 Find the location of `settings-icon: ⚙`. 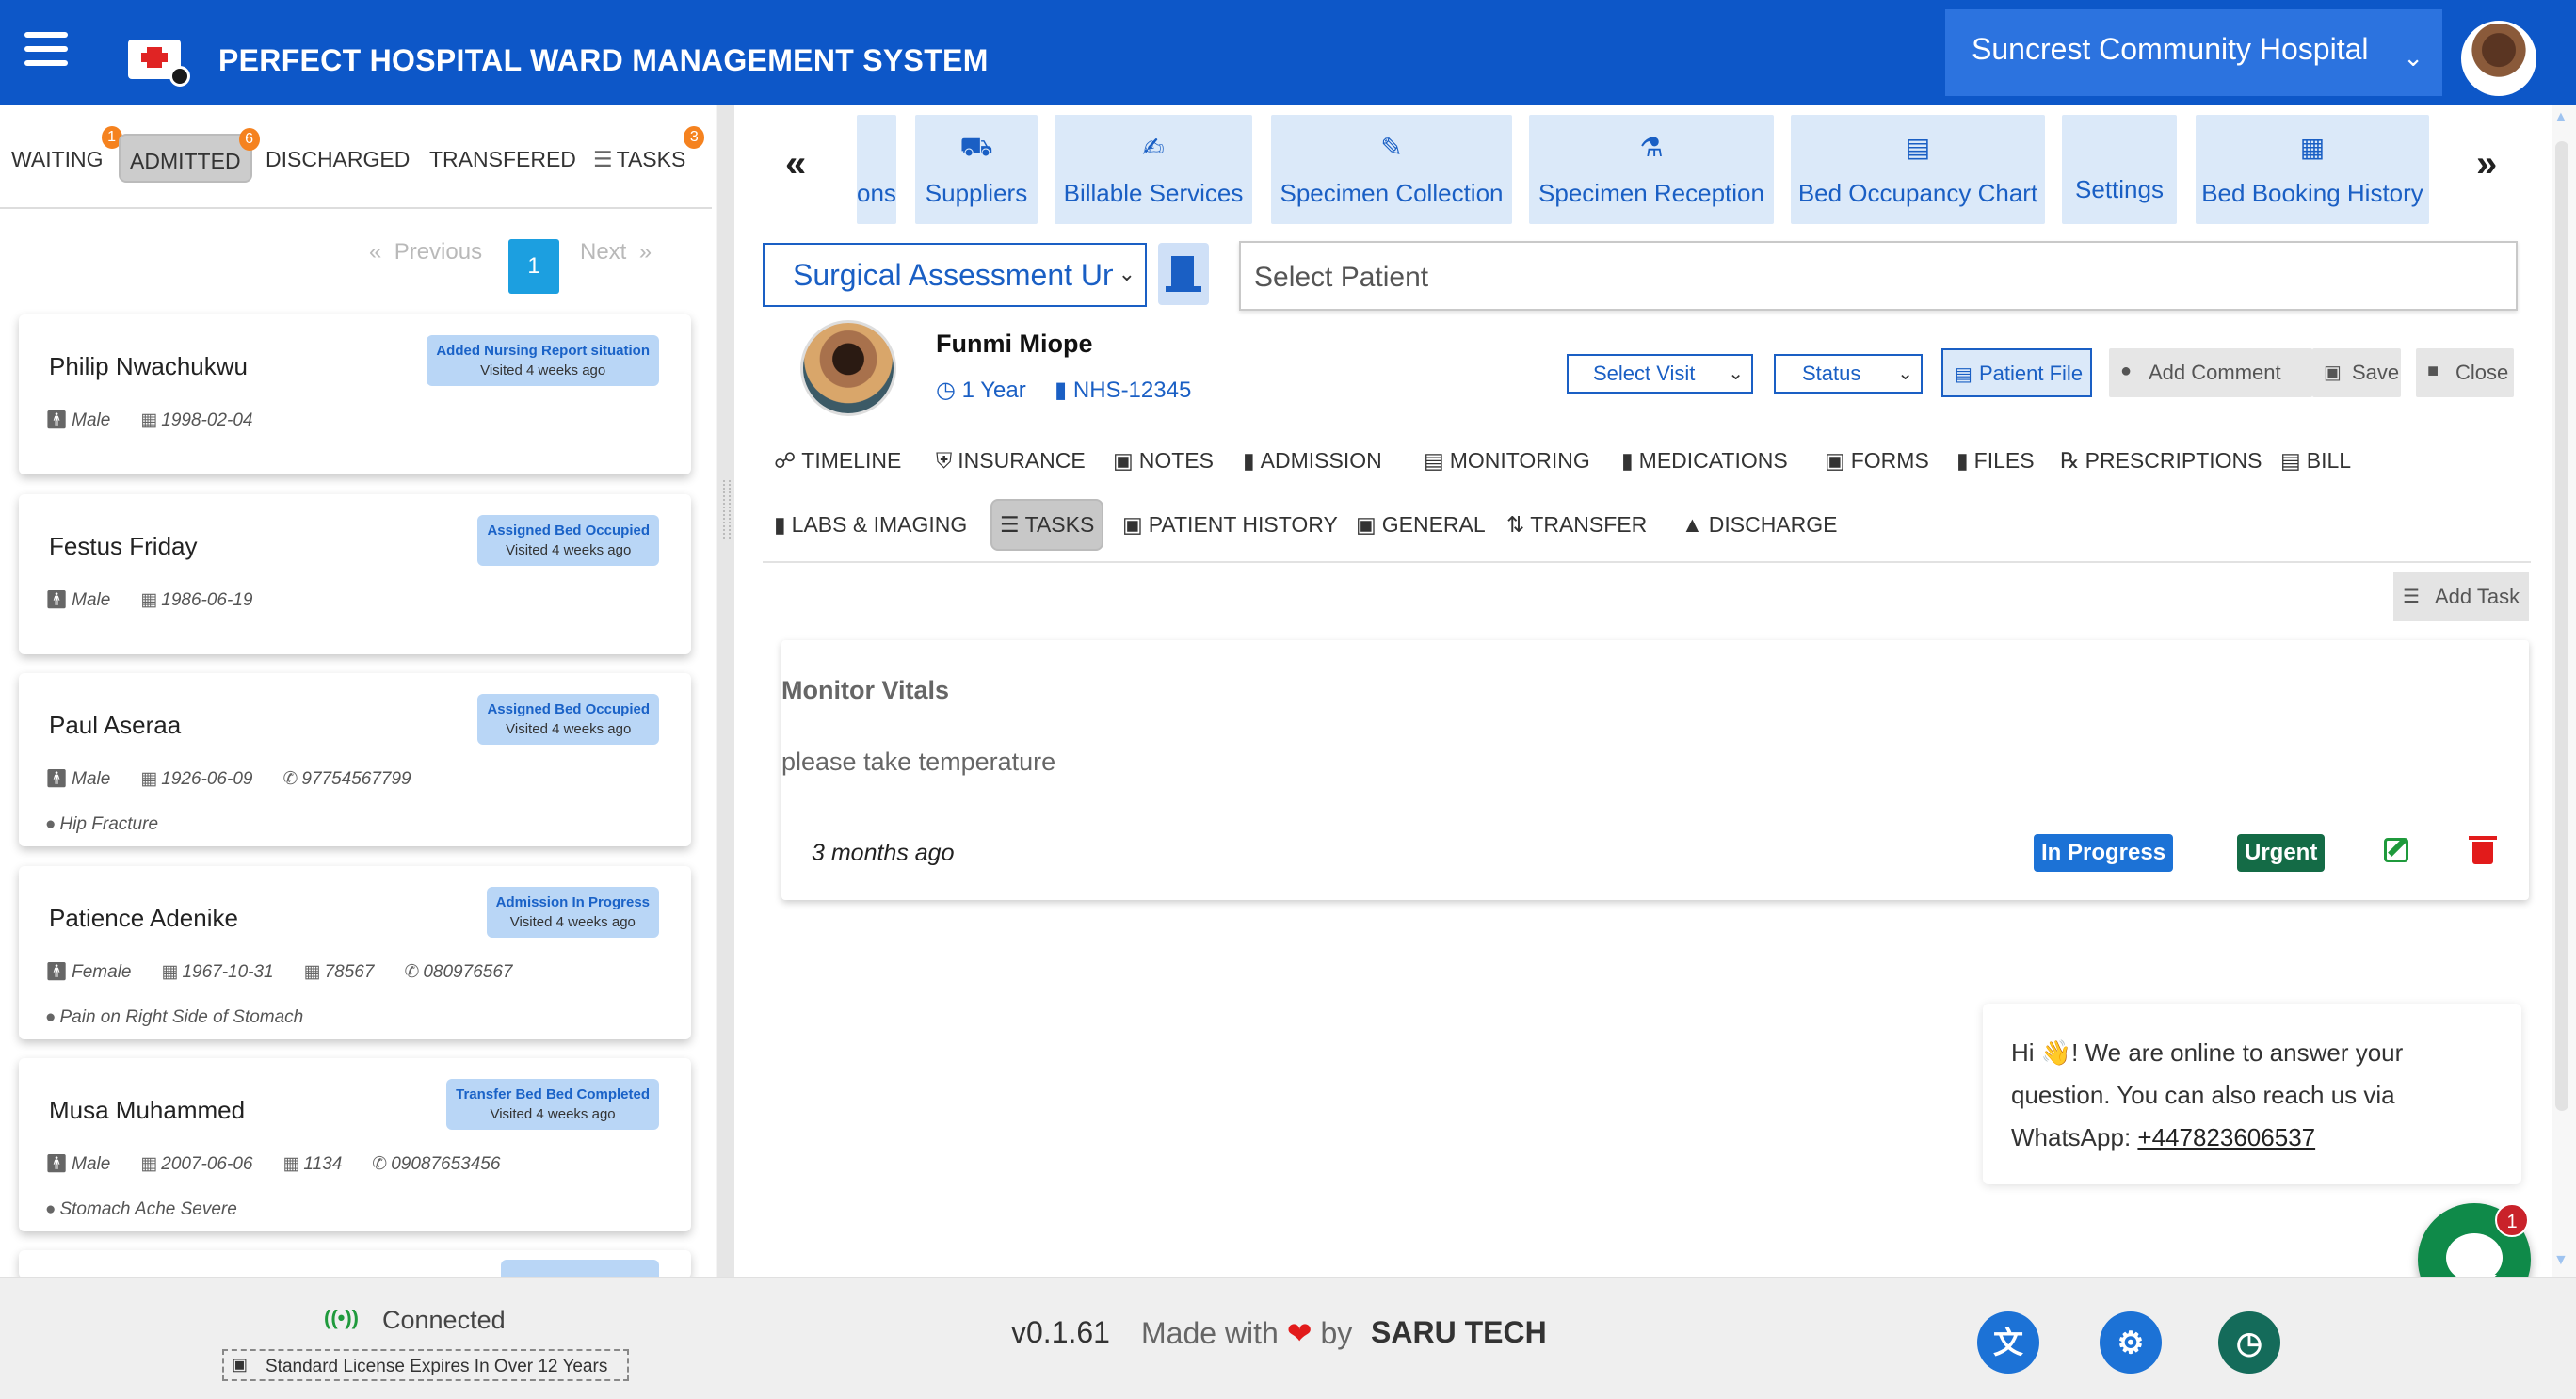

settings-icon: ⚙ is located at coordinates (2131, 1342).